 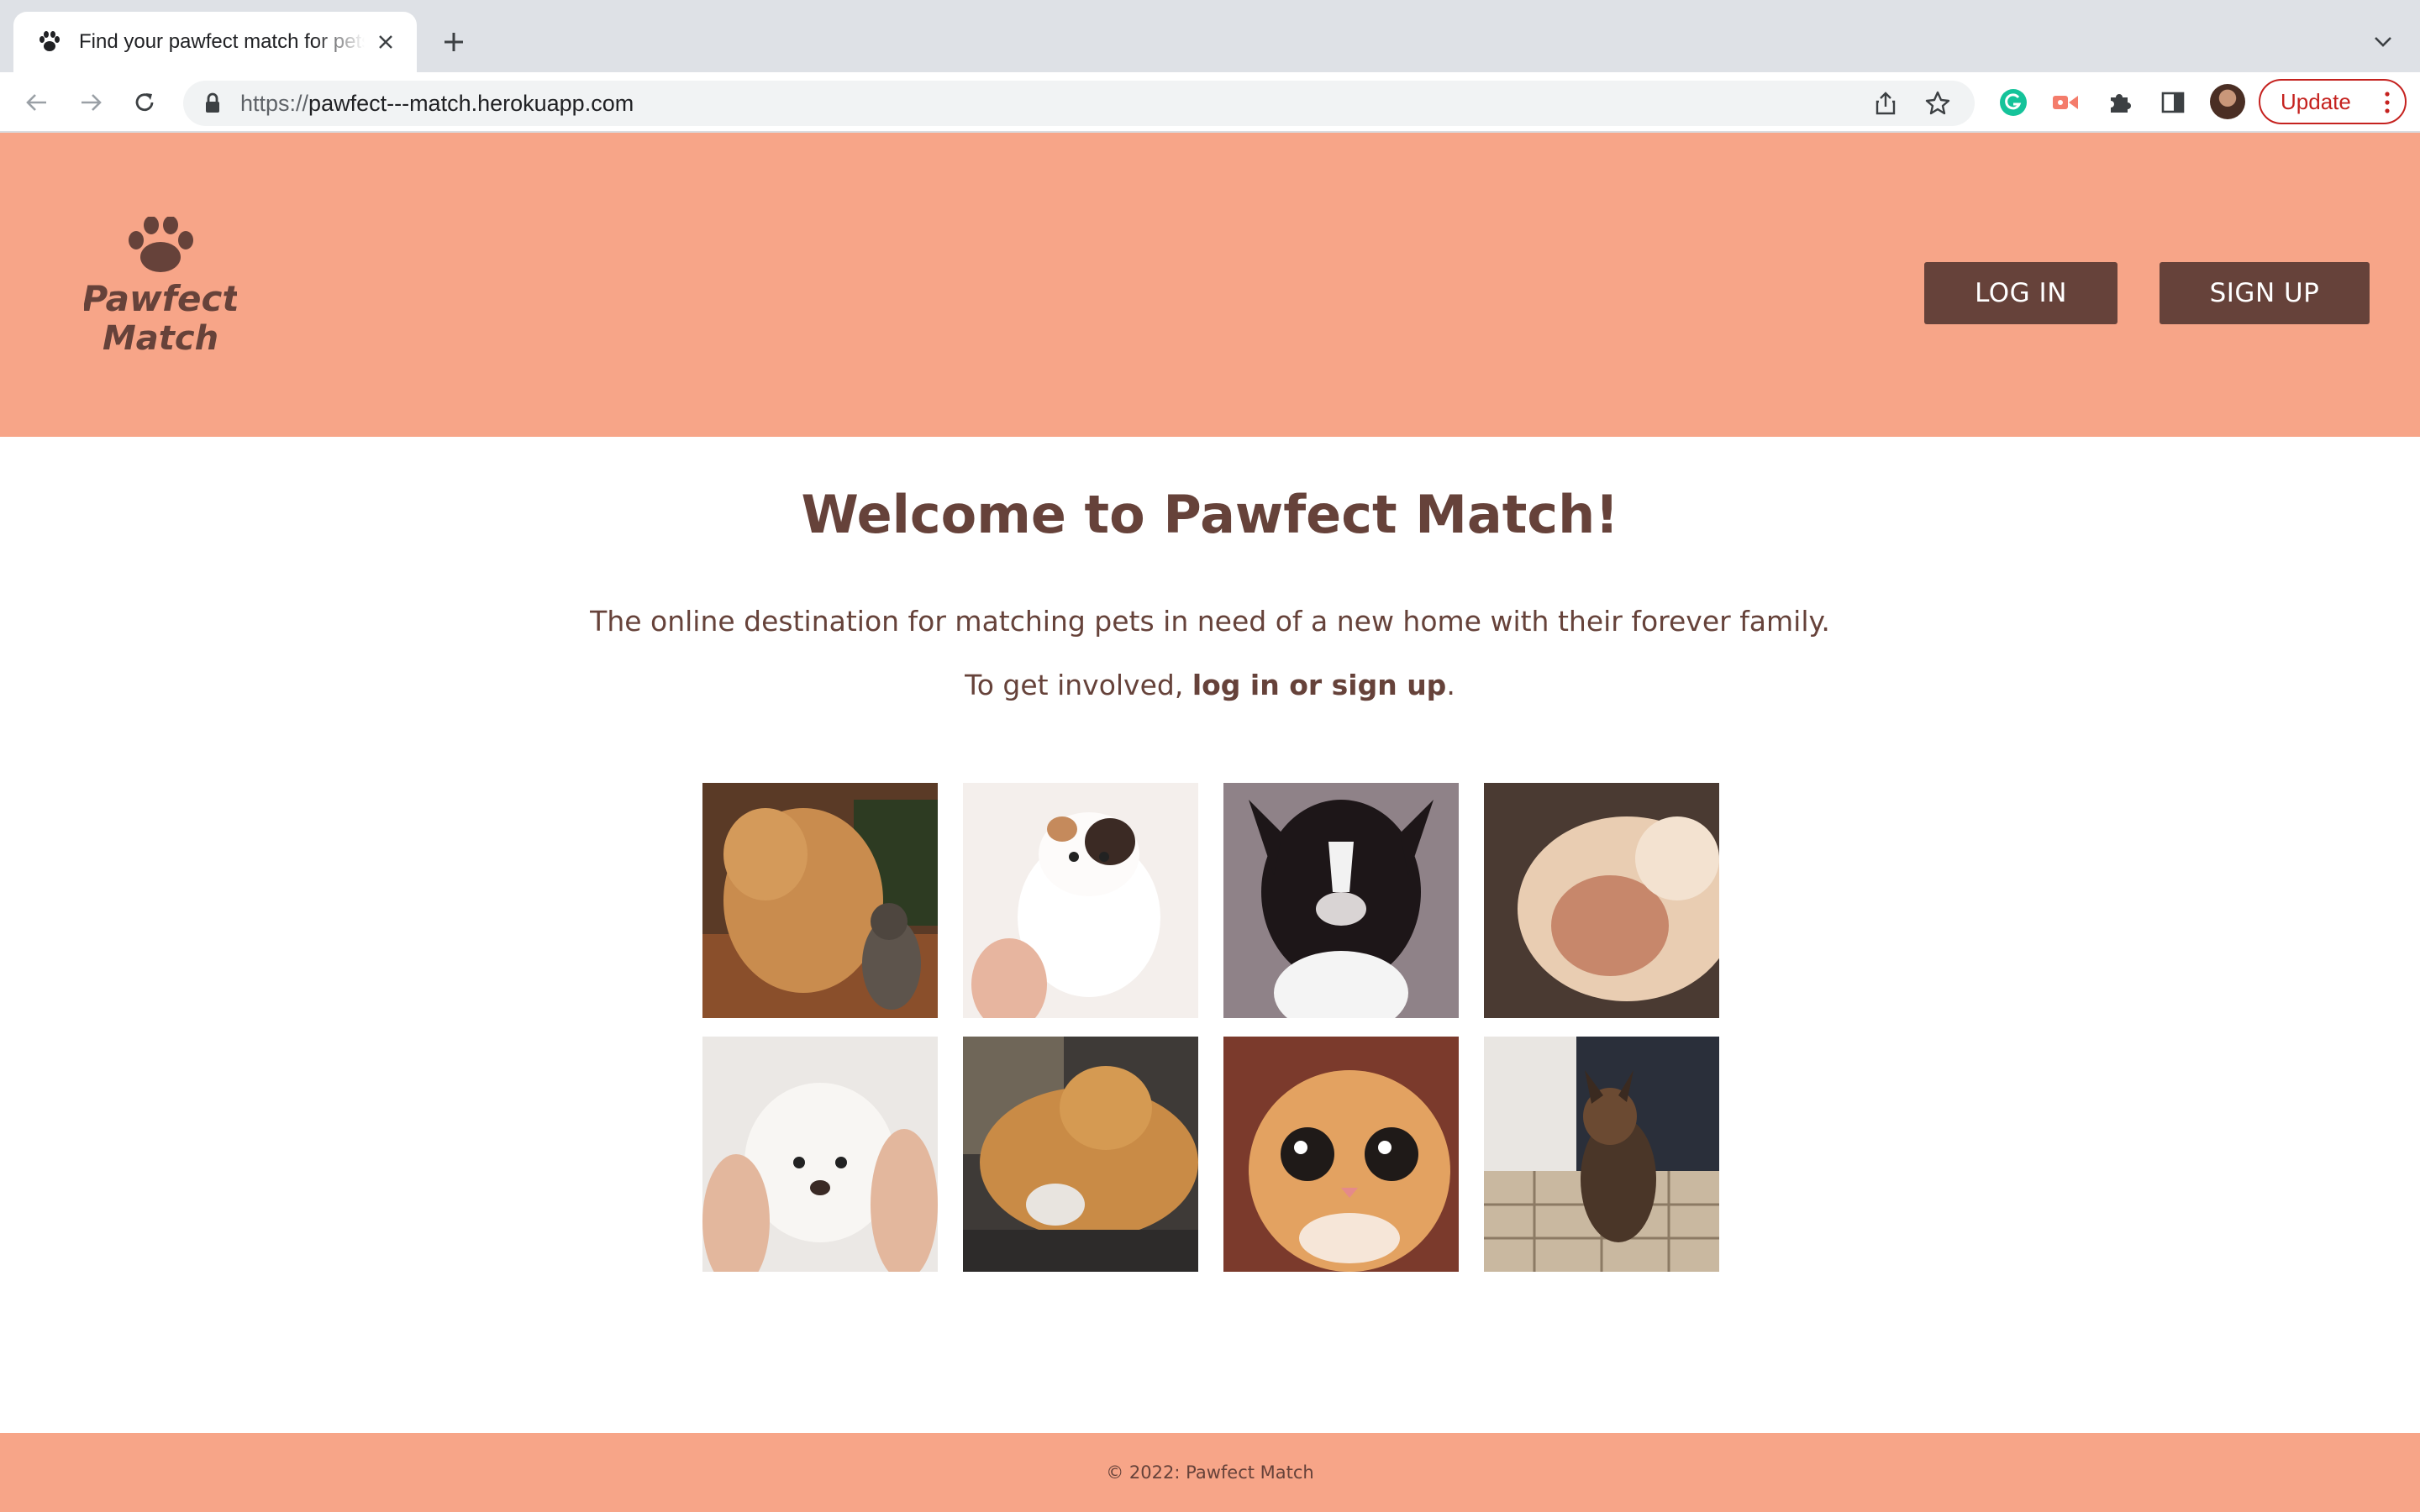 What do you see at coordinates (90, 102) in the screenshot?
I see `forward-arrow-icon` at bounding box center [90, 102].